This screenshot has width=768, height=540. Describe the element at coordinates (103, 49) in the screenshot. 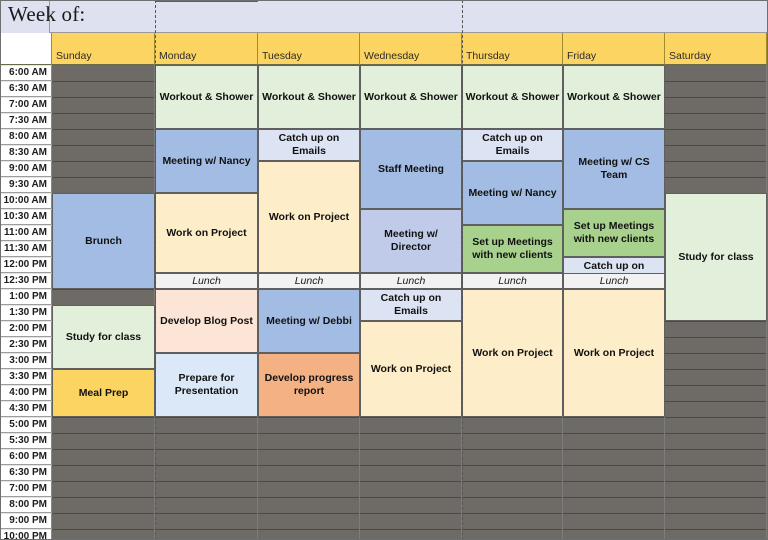

I see `day-header-sunday: Sunday` at that location.